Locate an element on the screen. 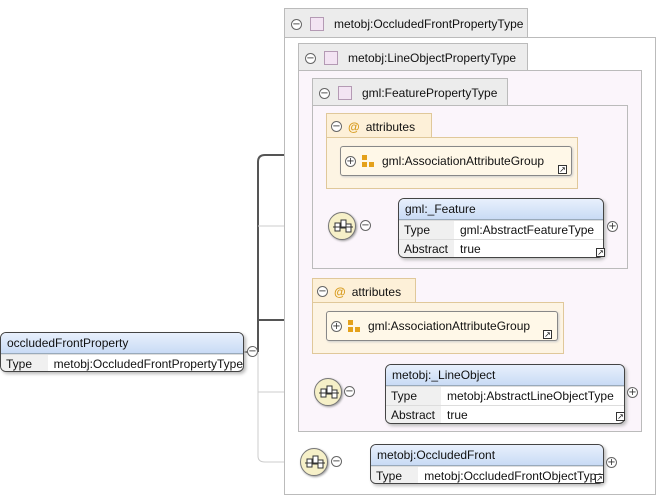 This screenshot has height=497, width=656. outer-type-header: − metobj:OccludedFrontPropertyType is located at coordinates (406, 23).